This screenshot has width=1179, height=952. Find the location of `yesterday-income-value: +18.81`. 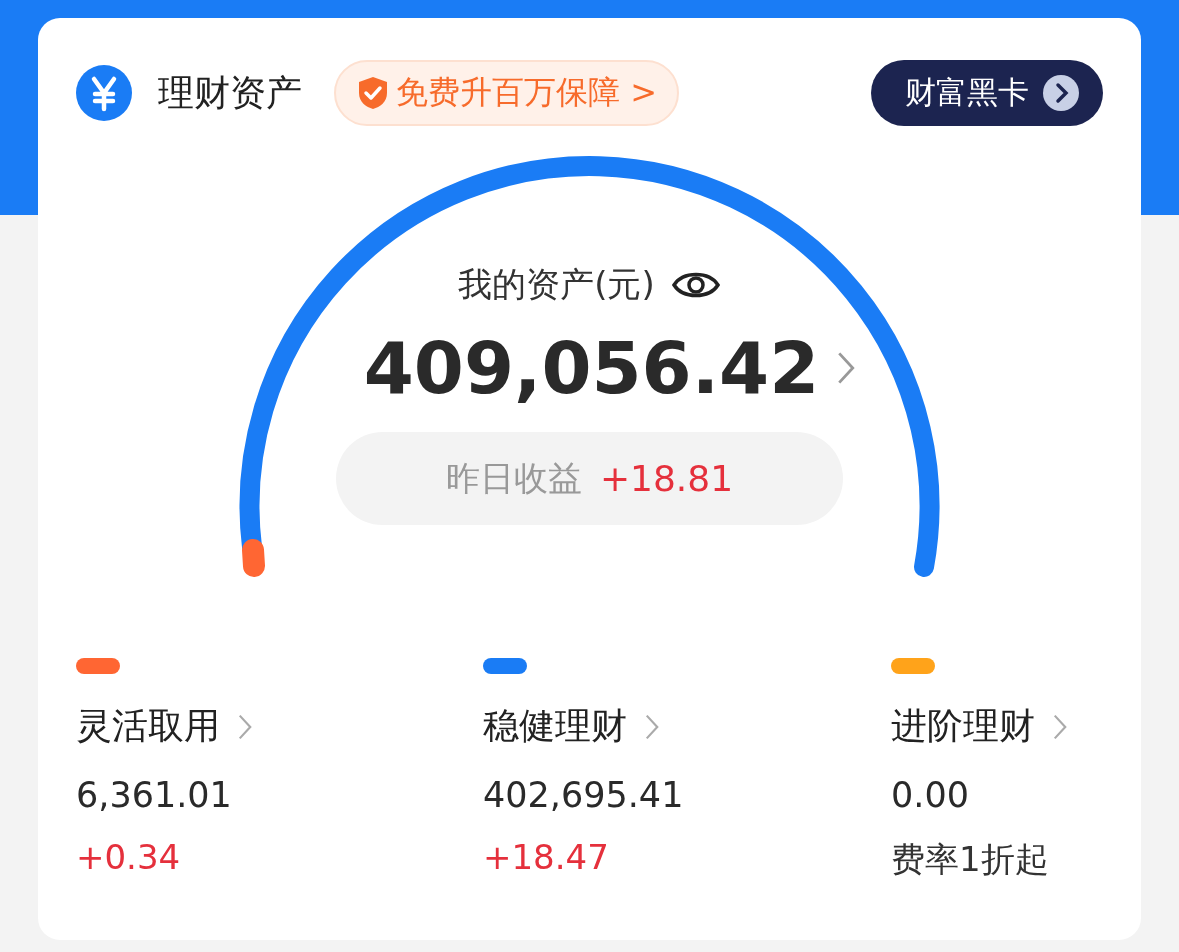

yesterday-income-value: +18.81 is located at coordinates (666, 478).